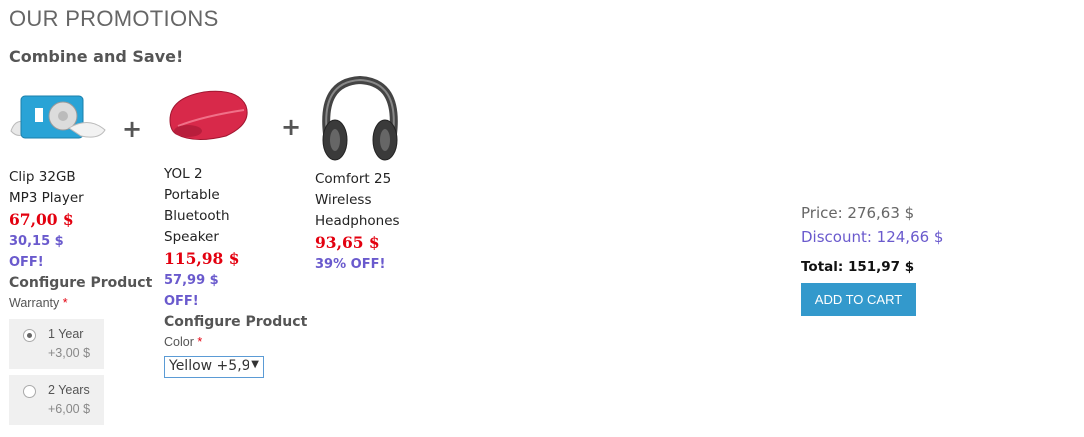  What do you see at coordinates (42, 177) in the screenshot?
I see `product-name: Clip 32GB` at bounding box center [42, 177].